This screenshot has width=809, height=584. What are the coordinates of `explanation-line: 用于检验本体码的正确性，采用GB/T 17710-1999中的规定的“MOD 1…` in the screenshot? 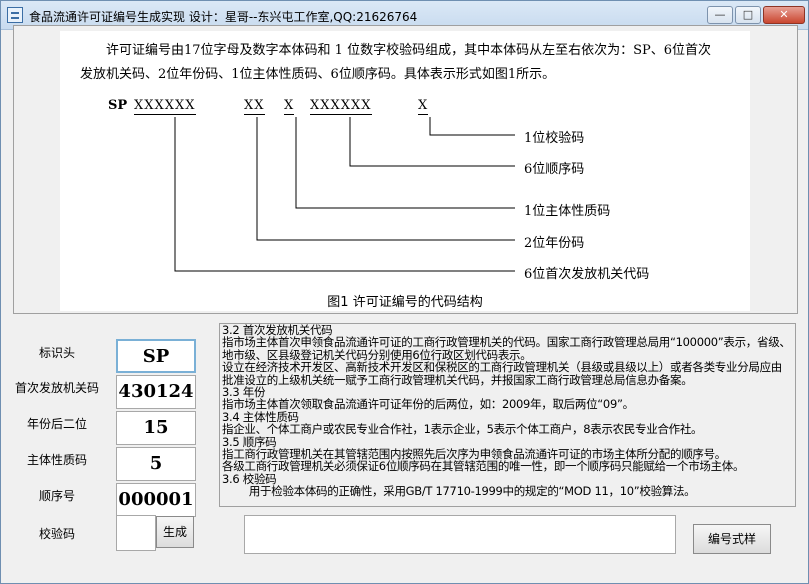 It's located at (459, 491).